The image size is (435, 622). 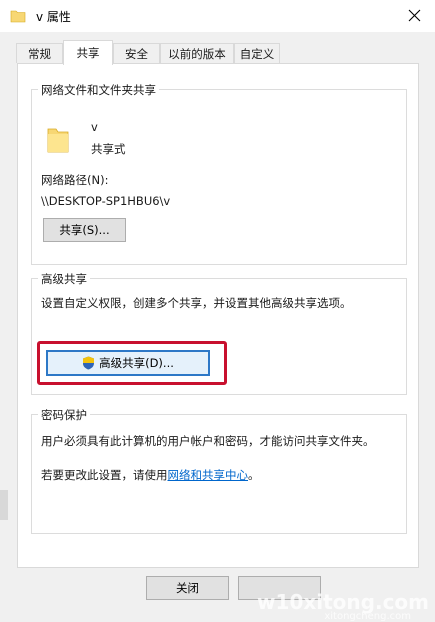 I want to click on tab-security: 安全, so click(x=136, y=53).